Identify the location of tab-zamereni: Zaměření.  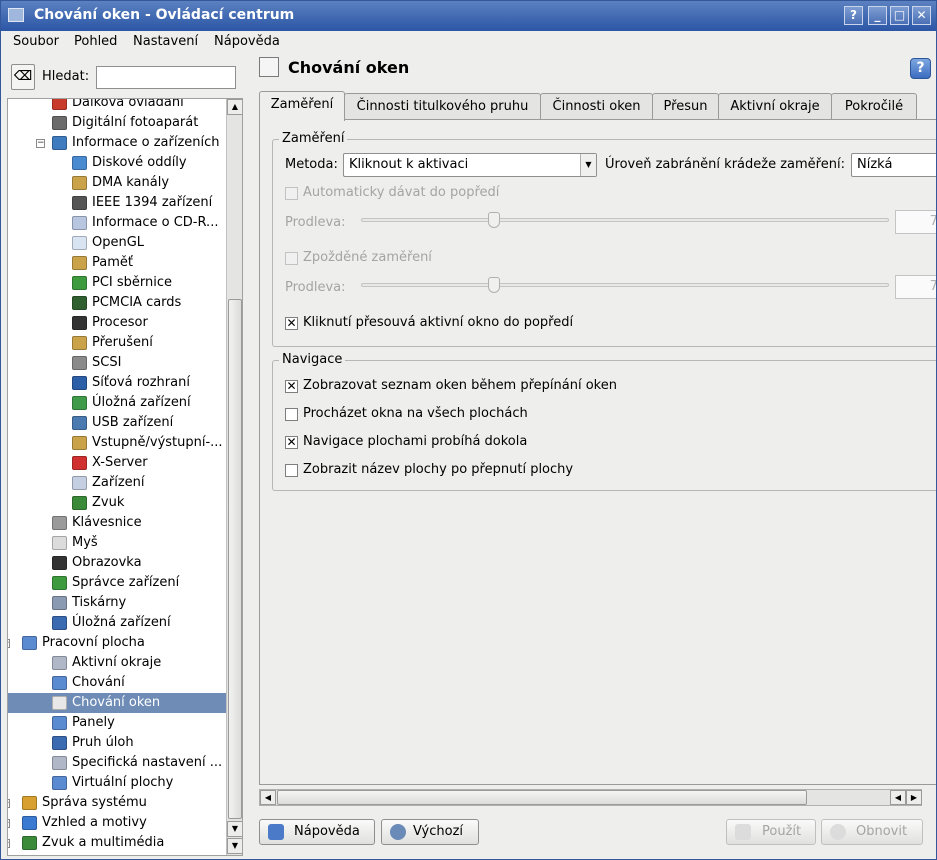
(302, 106).